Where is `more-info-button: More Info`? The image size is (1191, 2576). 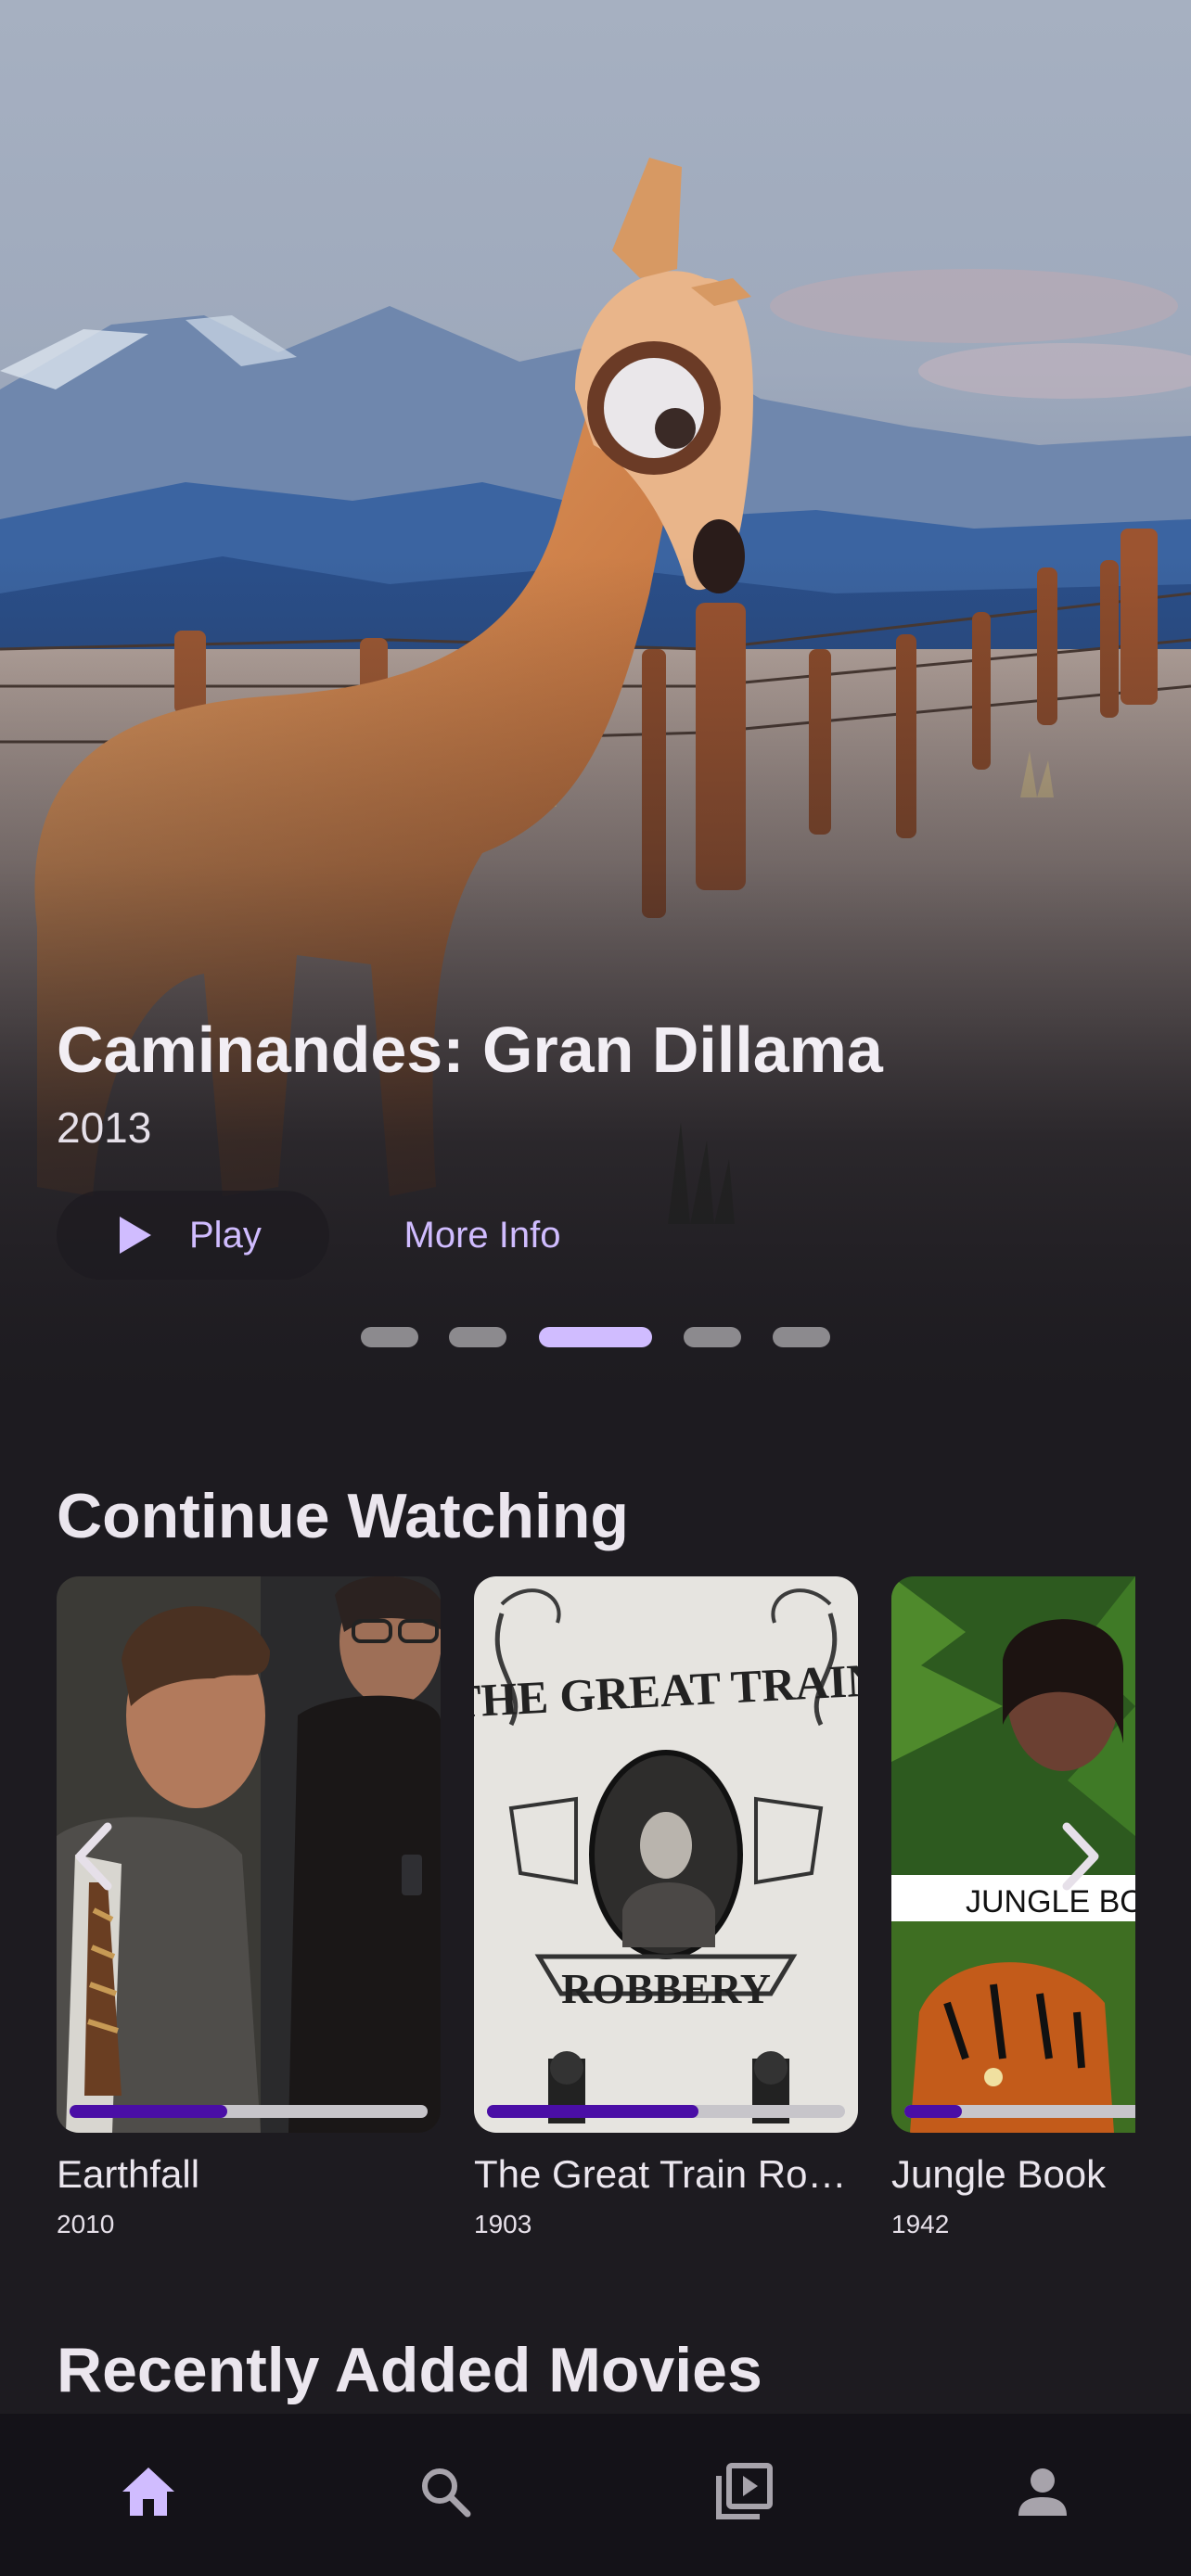 more-info-button: More Info is located at coordinates (482, 1236).